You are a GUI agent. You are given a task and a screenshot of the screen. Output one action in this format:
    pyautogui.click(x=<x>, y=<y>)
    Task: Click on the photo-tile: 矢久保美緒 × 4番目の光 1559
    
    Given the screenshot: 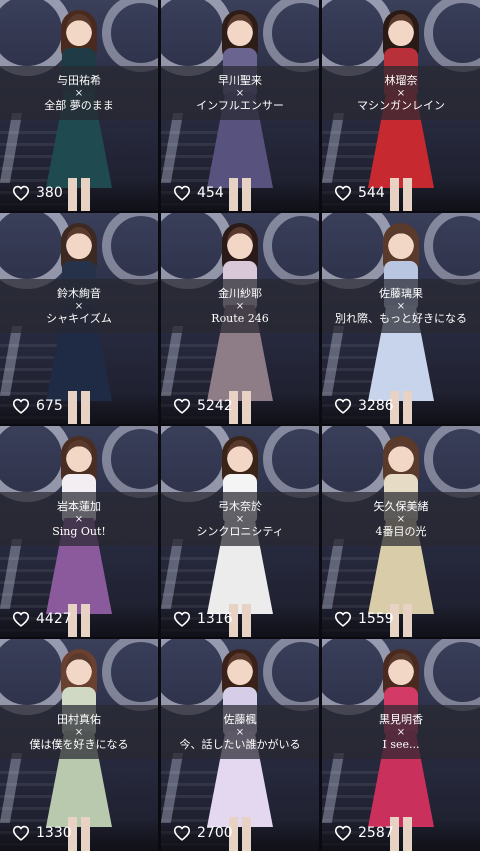 What is the action you would take?
    pyautogui.click(x=401, y=531)
    